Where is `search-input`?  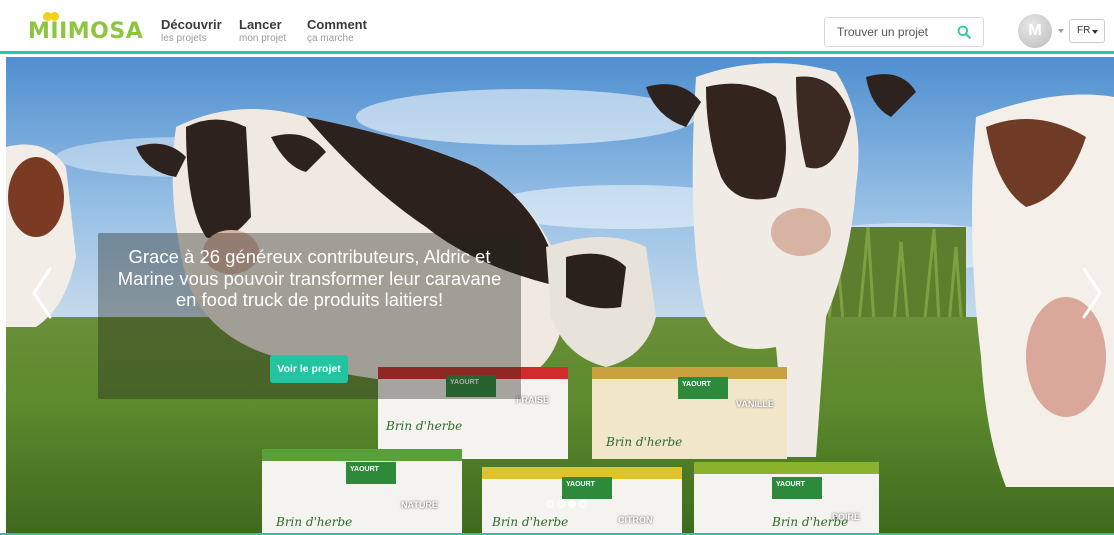
search-input is located at coordinates (890, 32).